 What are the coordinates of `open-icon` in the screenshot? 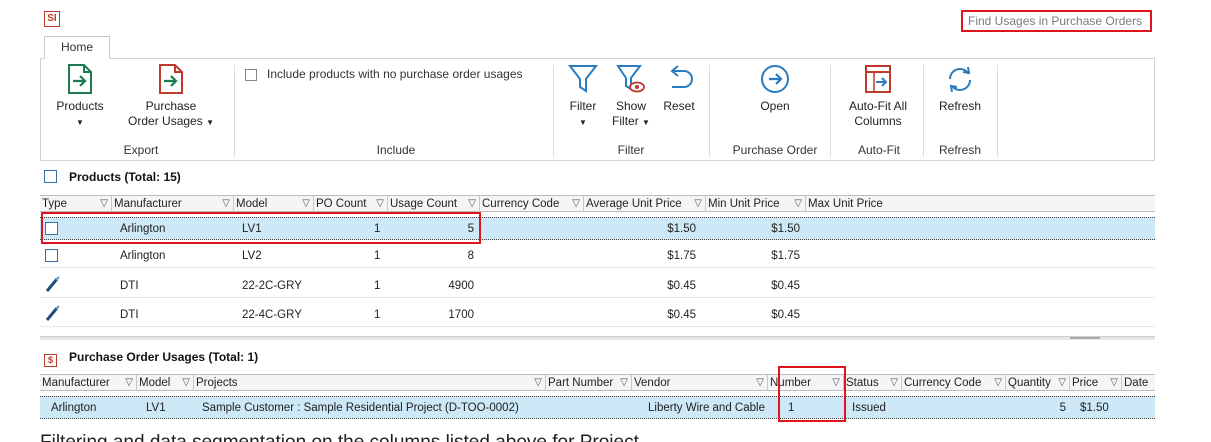 It's located at (775, 79).